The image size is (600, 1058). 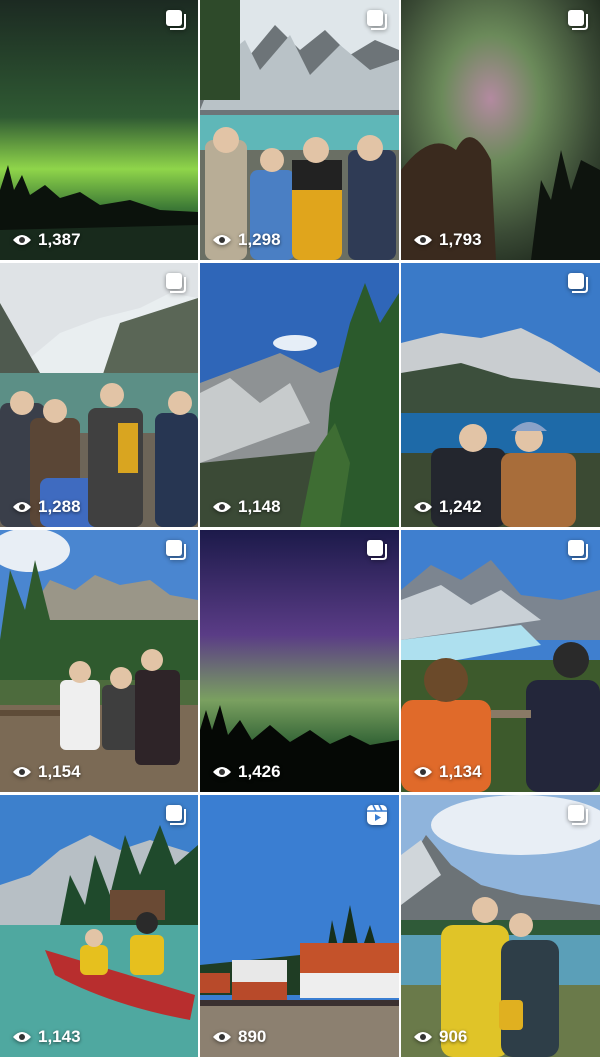 What do you see at coordinates (59, 1036) in the screenshot?
I see `view-count-value: 1,143` at bounding box center [59, 1036].